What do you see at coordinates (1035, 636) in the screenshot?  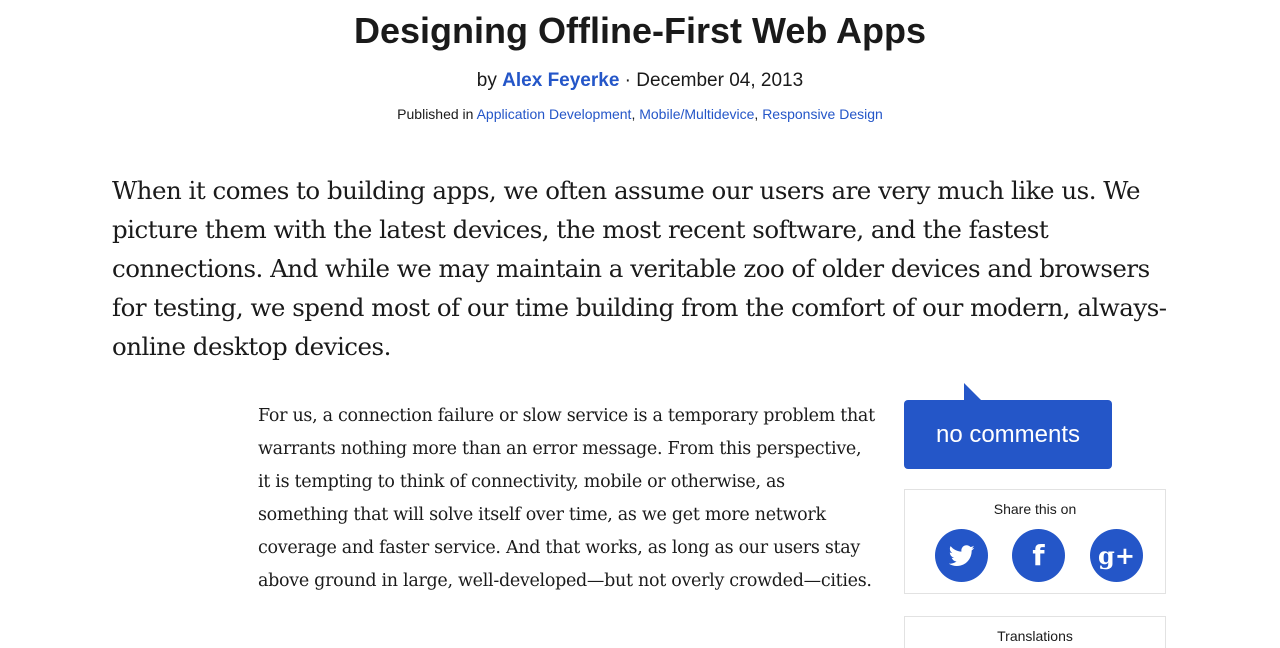 I see `translations-title: Translations` at bounding box center [1035, 636].